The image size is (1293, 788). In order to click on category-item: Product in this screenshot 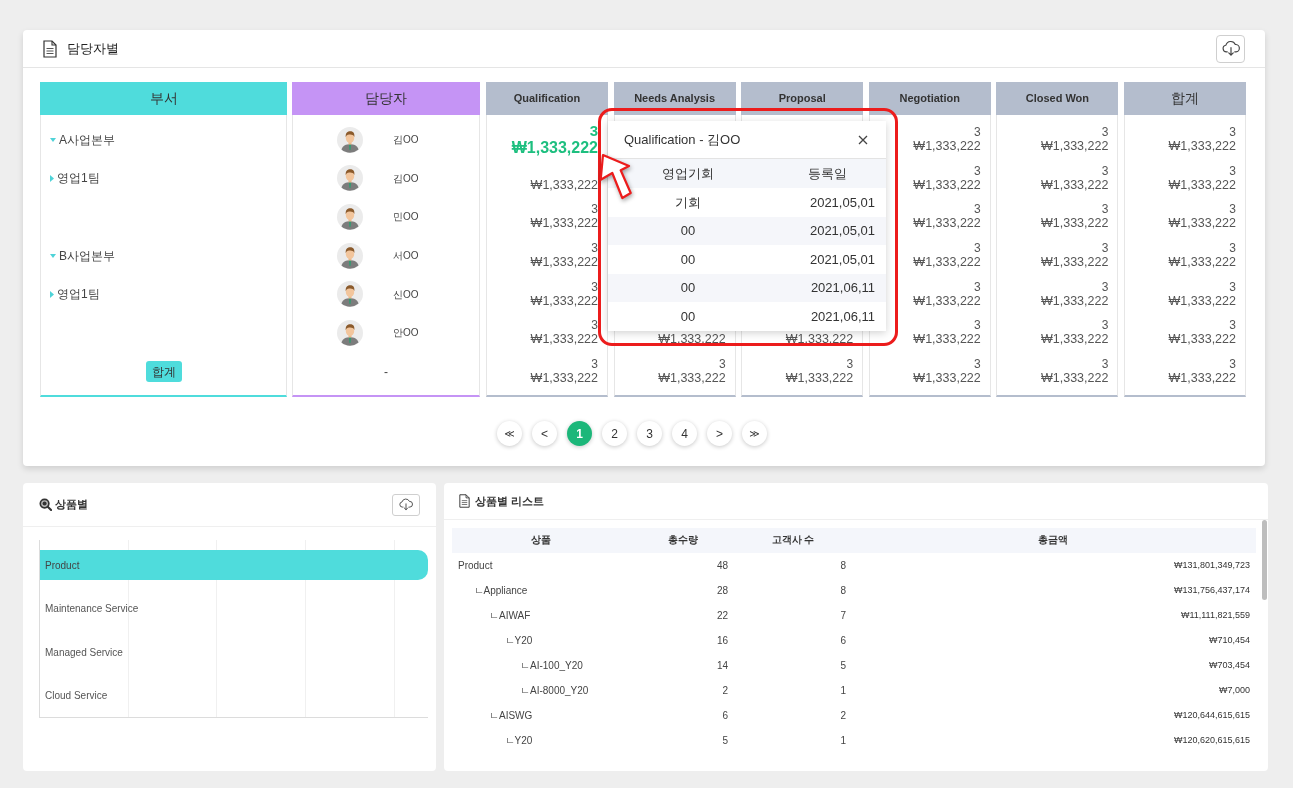, I will do `click(234, 565)`.